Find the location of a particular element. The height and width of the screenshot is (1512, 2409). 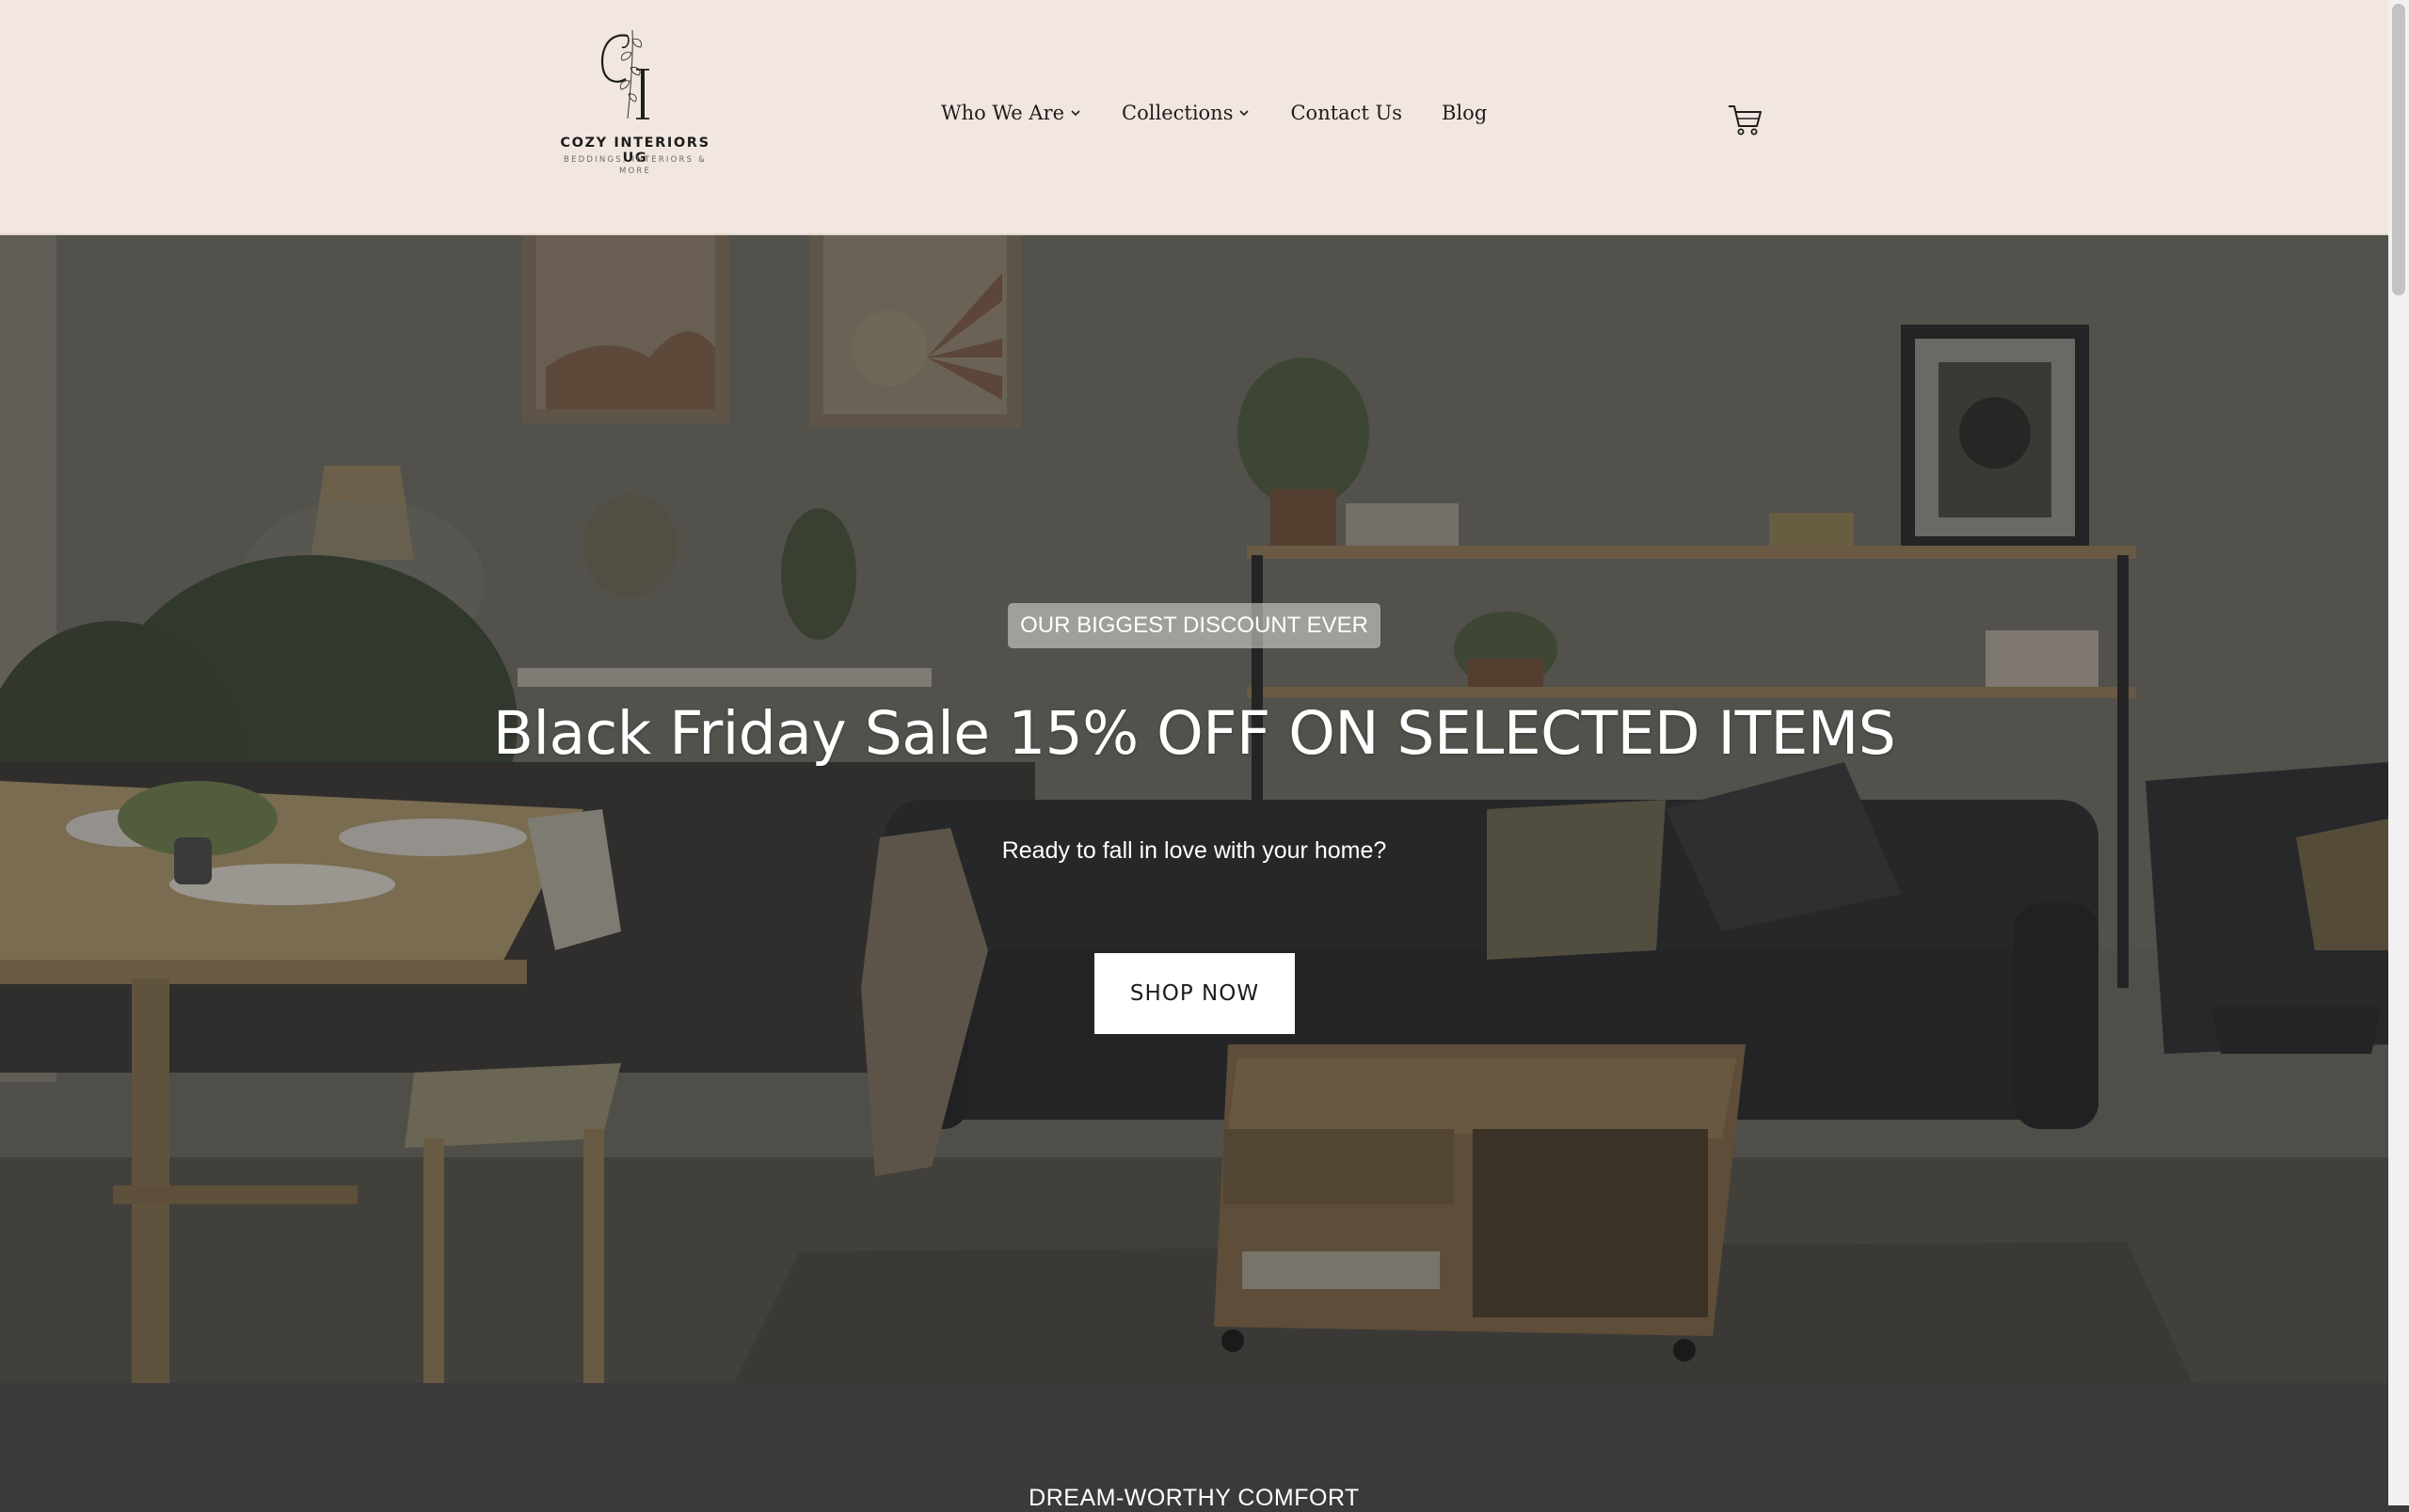

main-nav: Who We Are Collections Contact Us Blog is located at coordinates (1233, 113).